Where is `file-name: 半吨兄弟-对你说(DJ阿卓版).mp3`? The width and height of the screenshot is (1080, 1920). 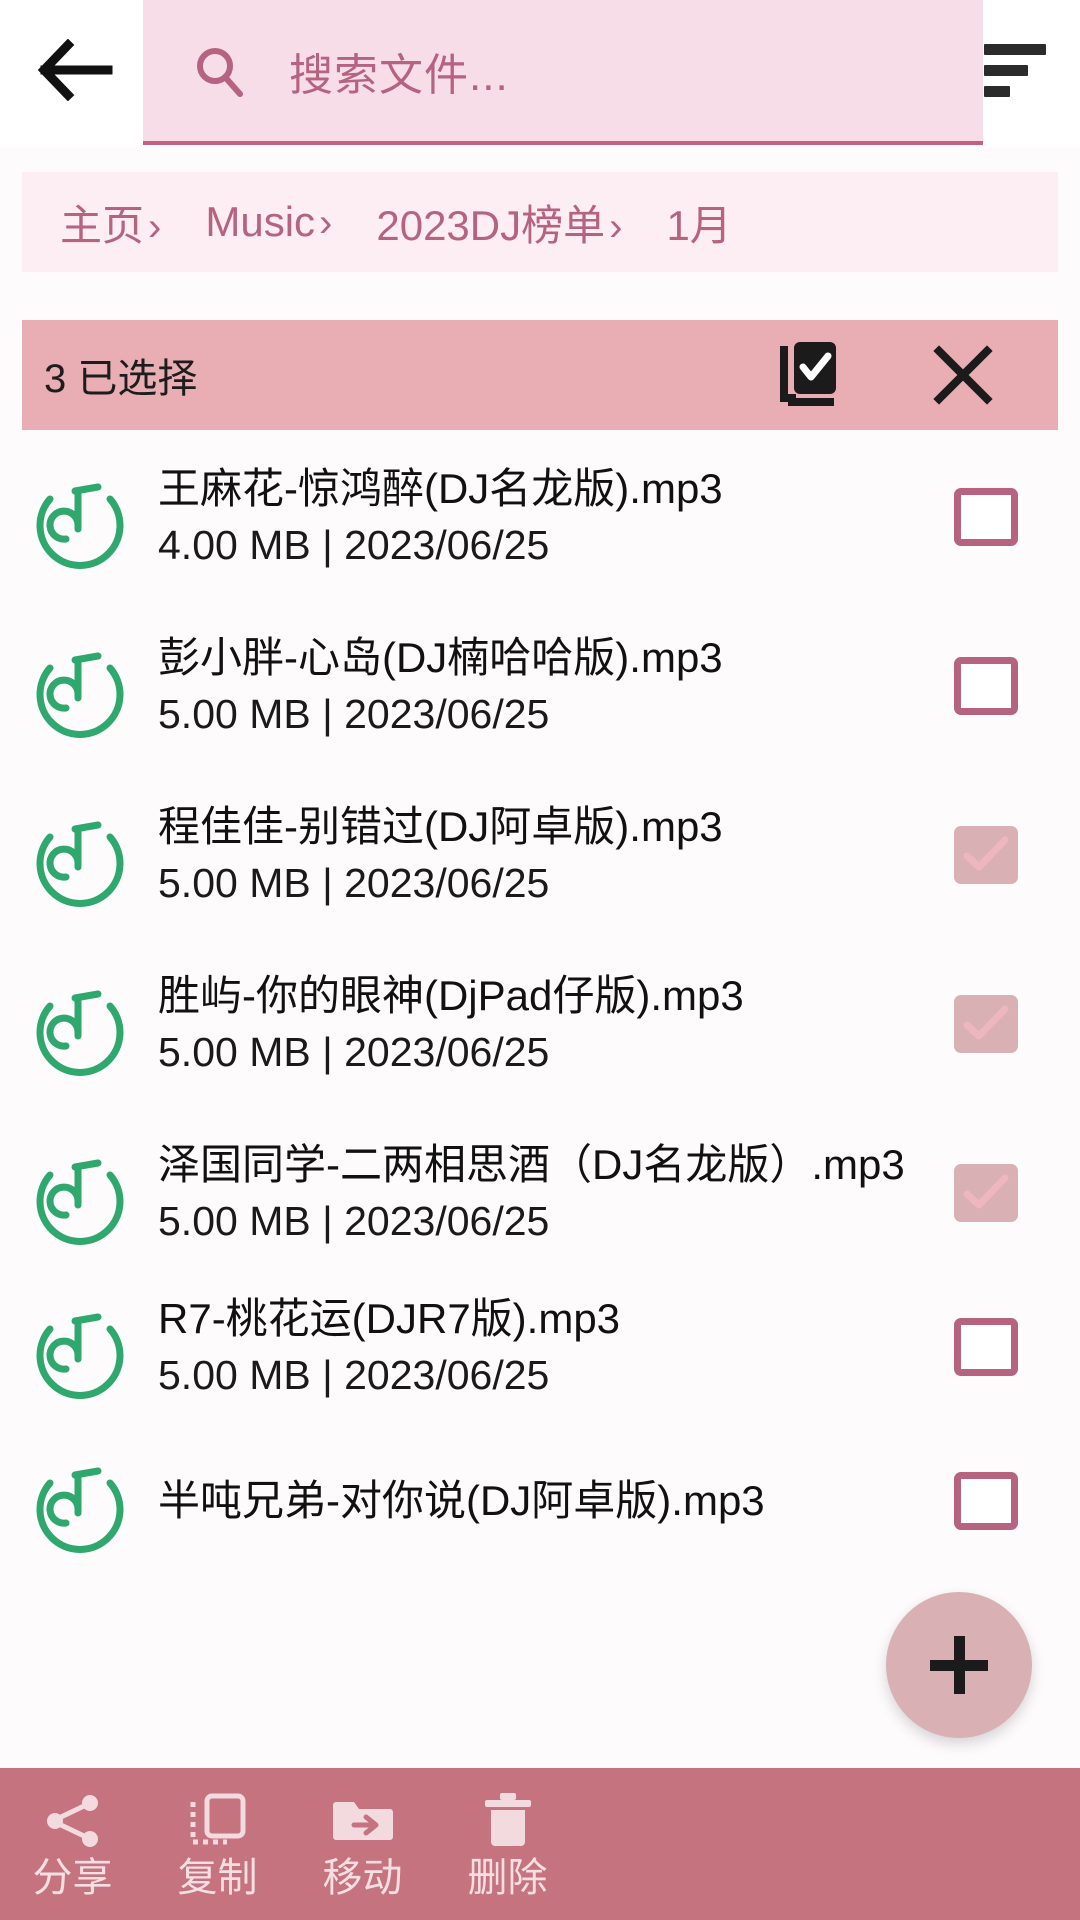 file-name: 半吨兄弟-对你说(DJ阿卓版).mp3 is located at coordinates (461, 1500).